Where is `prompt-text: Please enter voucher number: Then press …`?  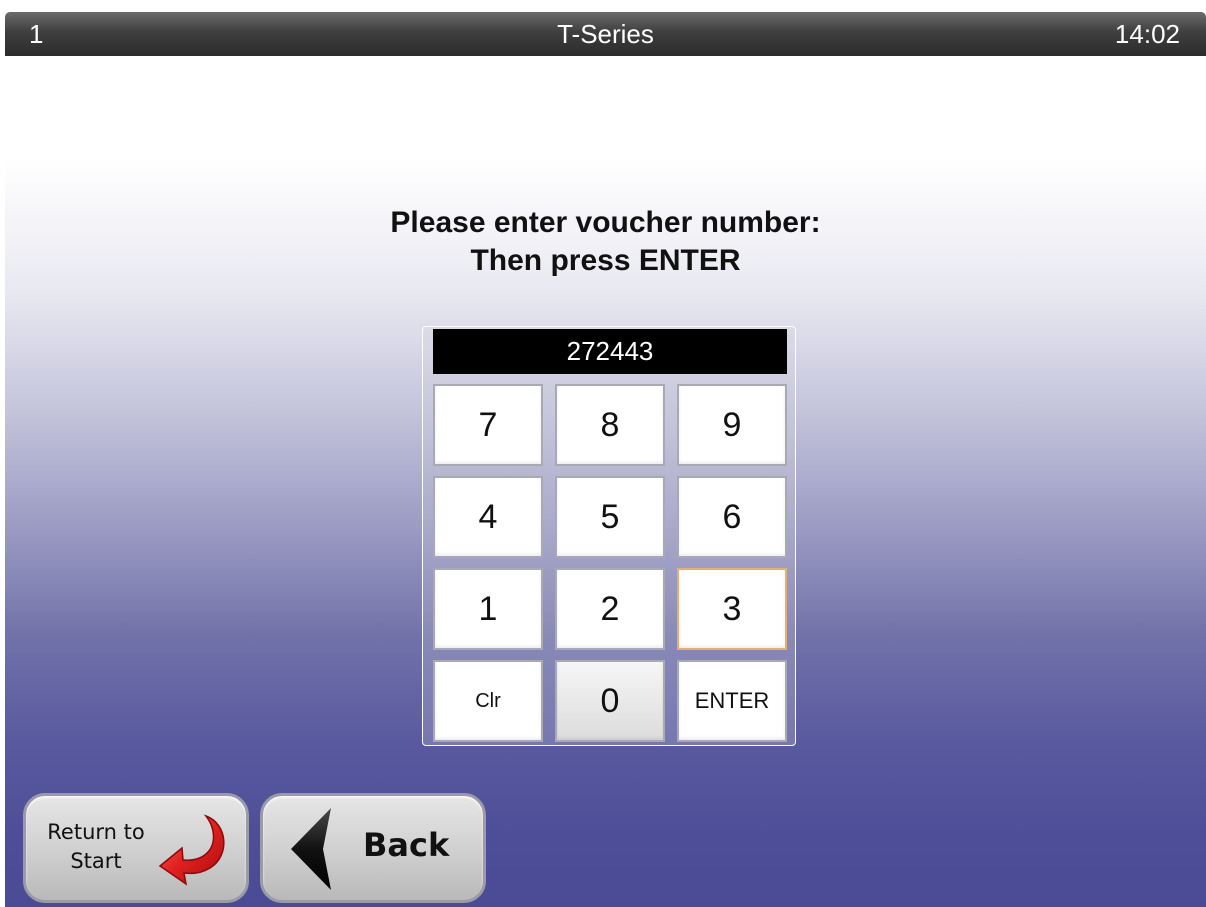
prompt-text: Please enter voucher number: Then press … is located at coordinates (605, 242).